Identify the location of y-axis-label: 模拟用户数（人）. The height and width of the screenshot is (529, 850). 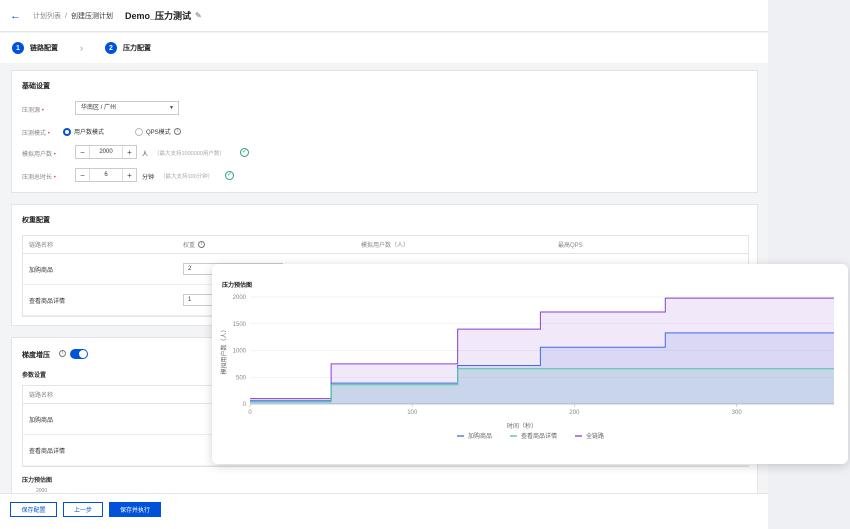
(224, 350).